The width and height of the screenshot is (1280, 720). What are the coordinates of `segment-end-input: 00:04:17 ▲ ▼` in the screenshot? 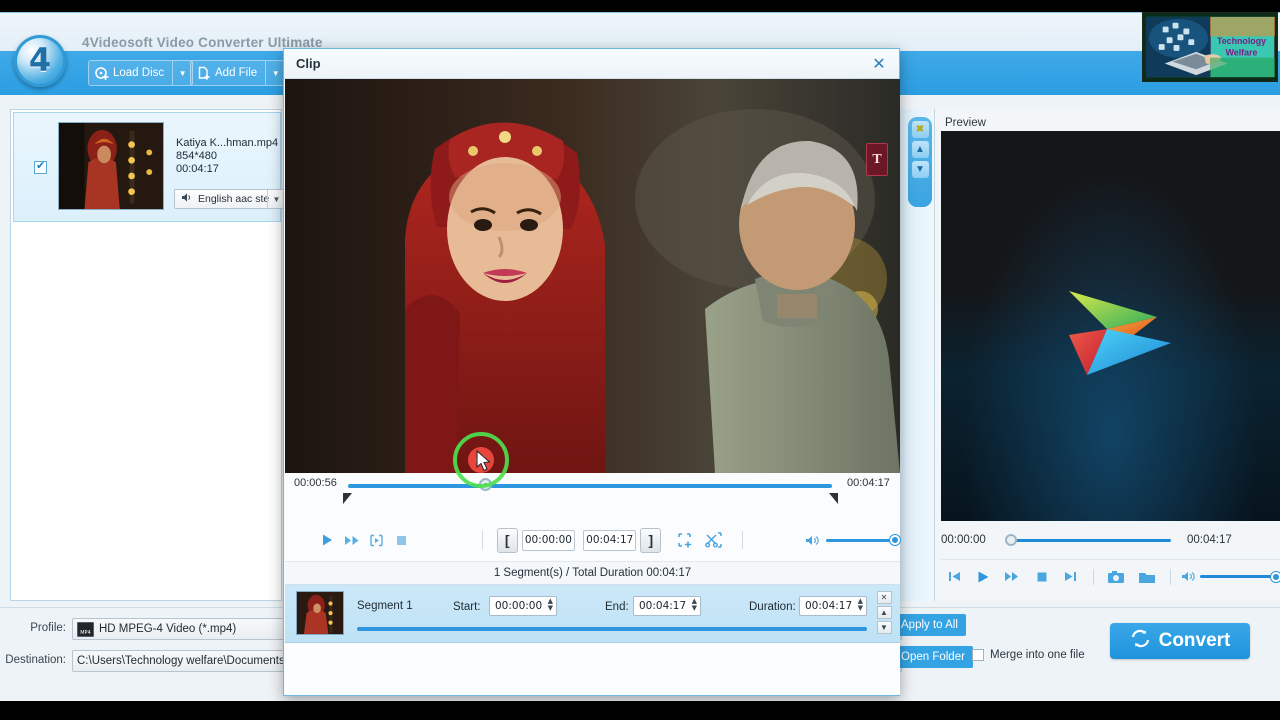 It's located at (667, 606).